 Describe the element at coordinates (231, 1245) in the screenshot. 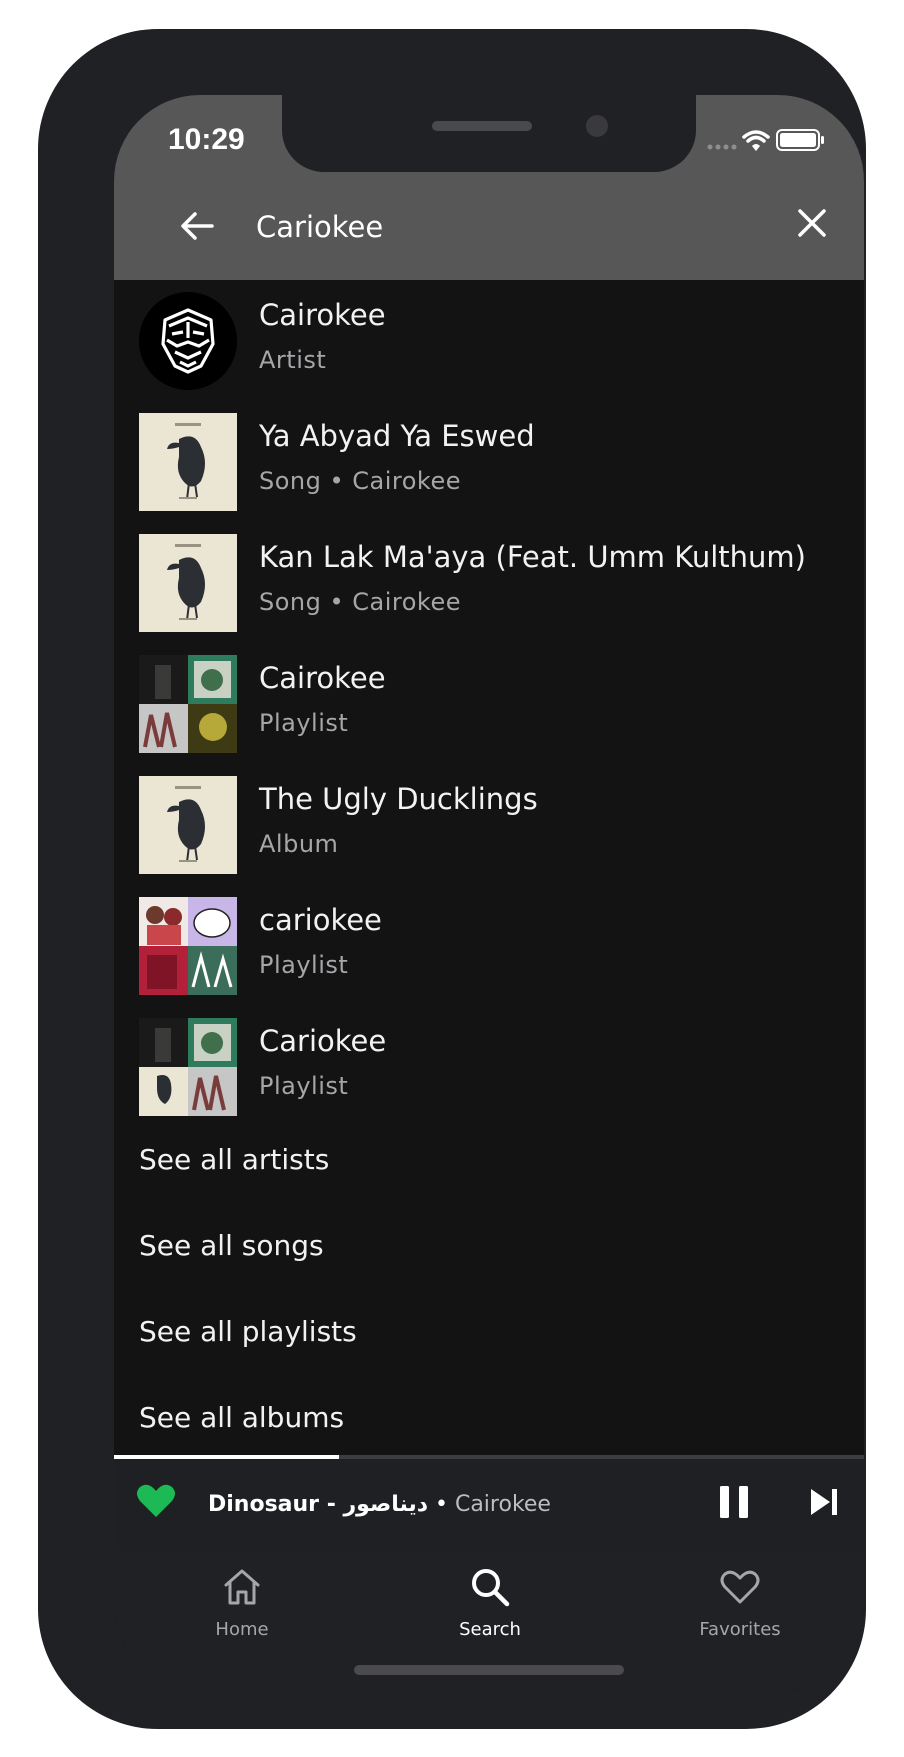

I see `see-all-songs-link: See all songs` at that location.